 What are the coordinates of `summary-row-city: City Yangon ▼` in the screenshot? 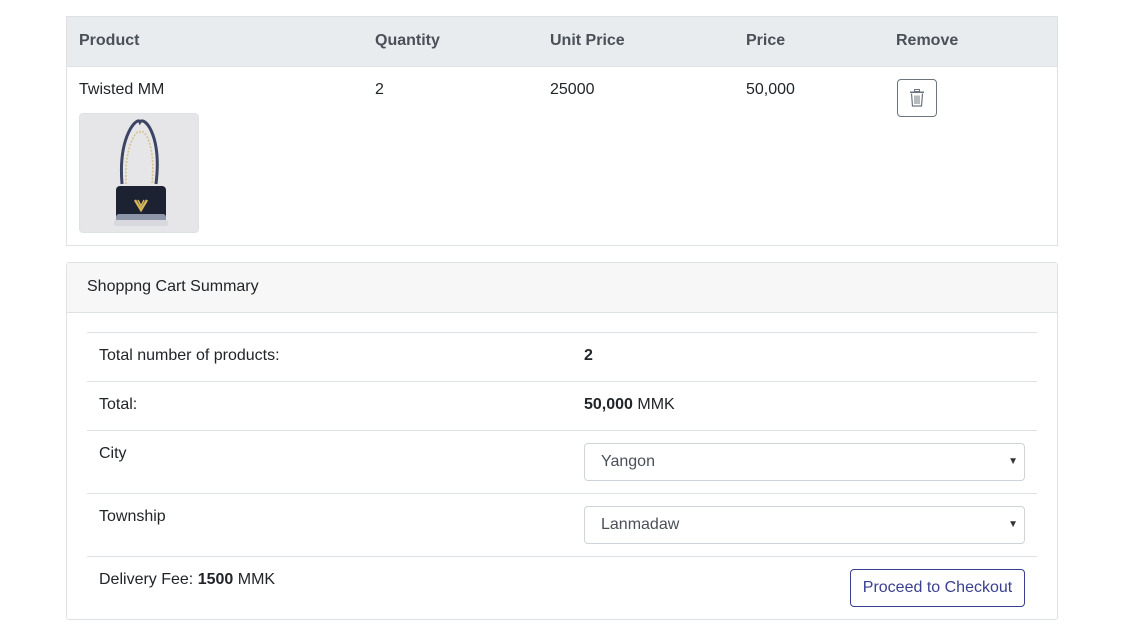 It's located at (562, 461).